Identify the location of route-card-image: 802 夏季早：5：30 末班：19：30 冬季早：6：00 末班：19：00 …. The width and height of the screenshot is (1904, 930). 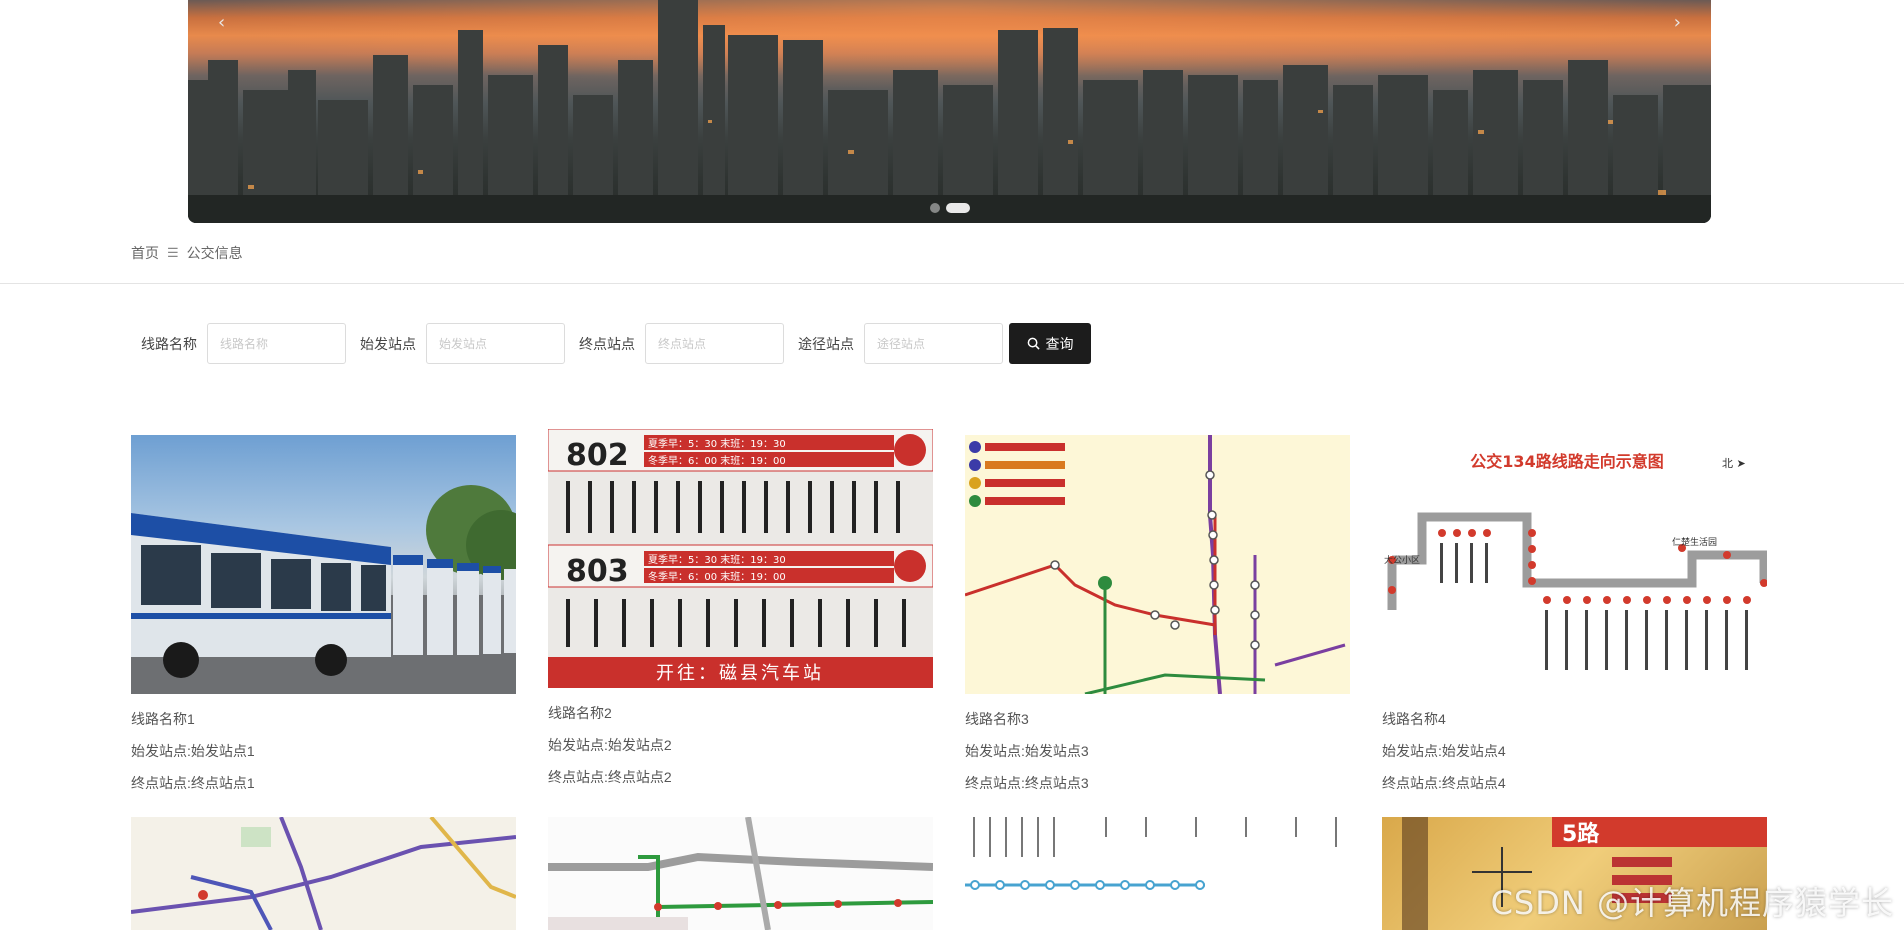
(740, 558).